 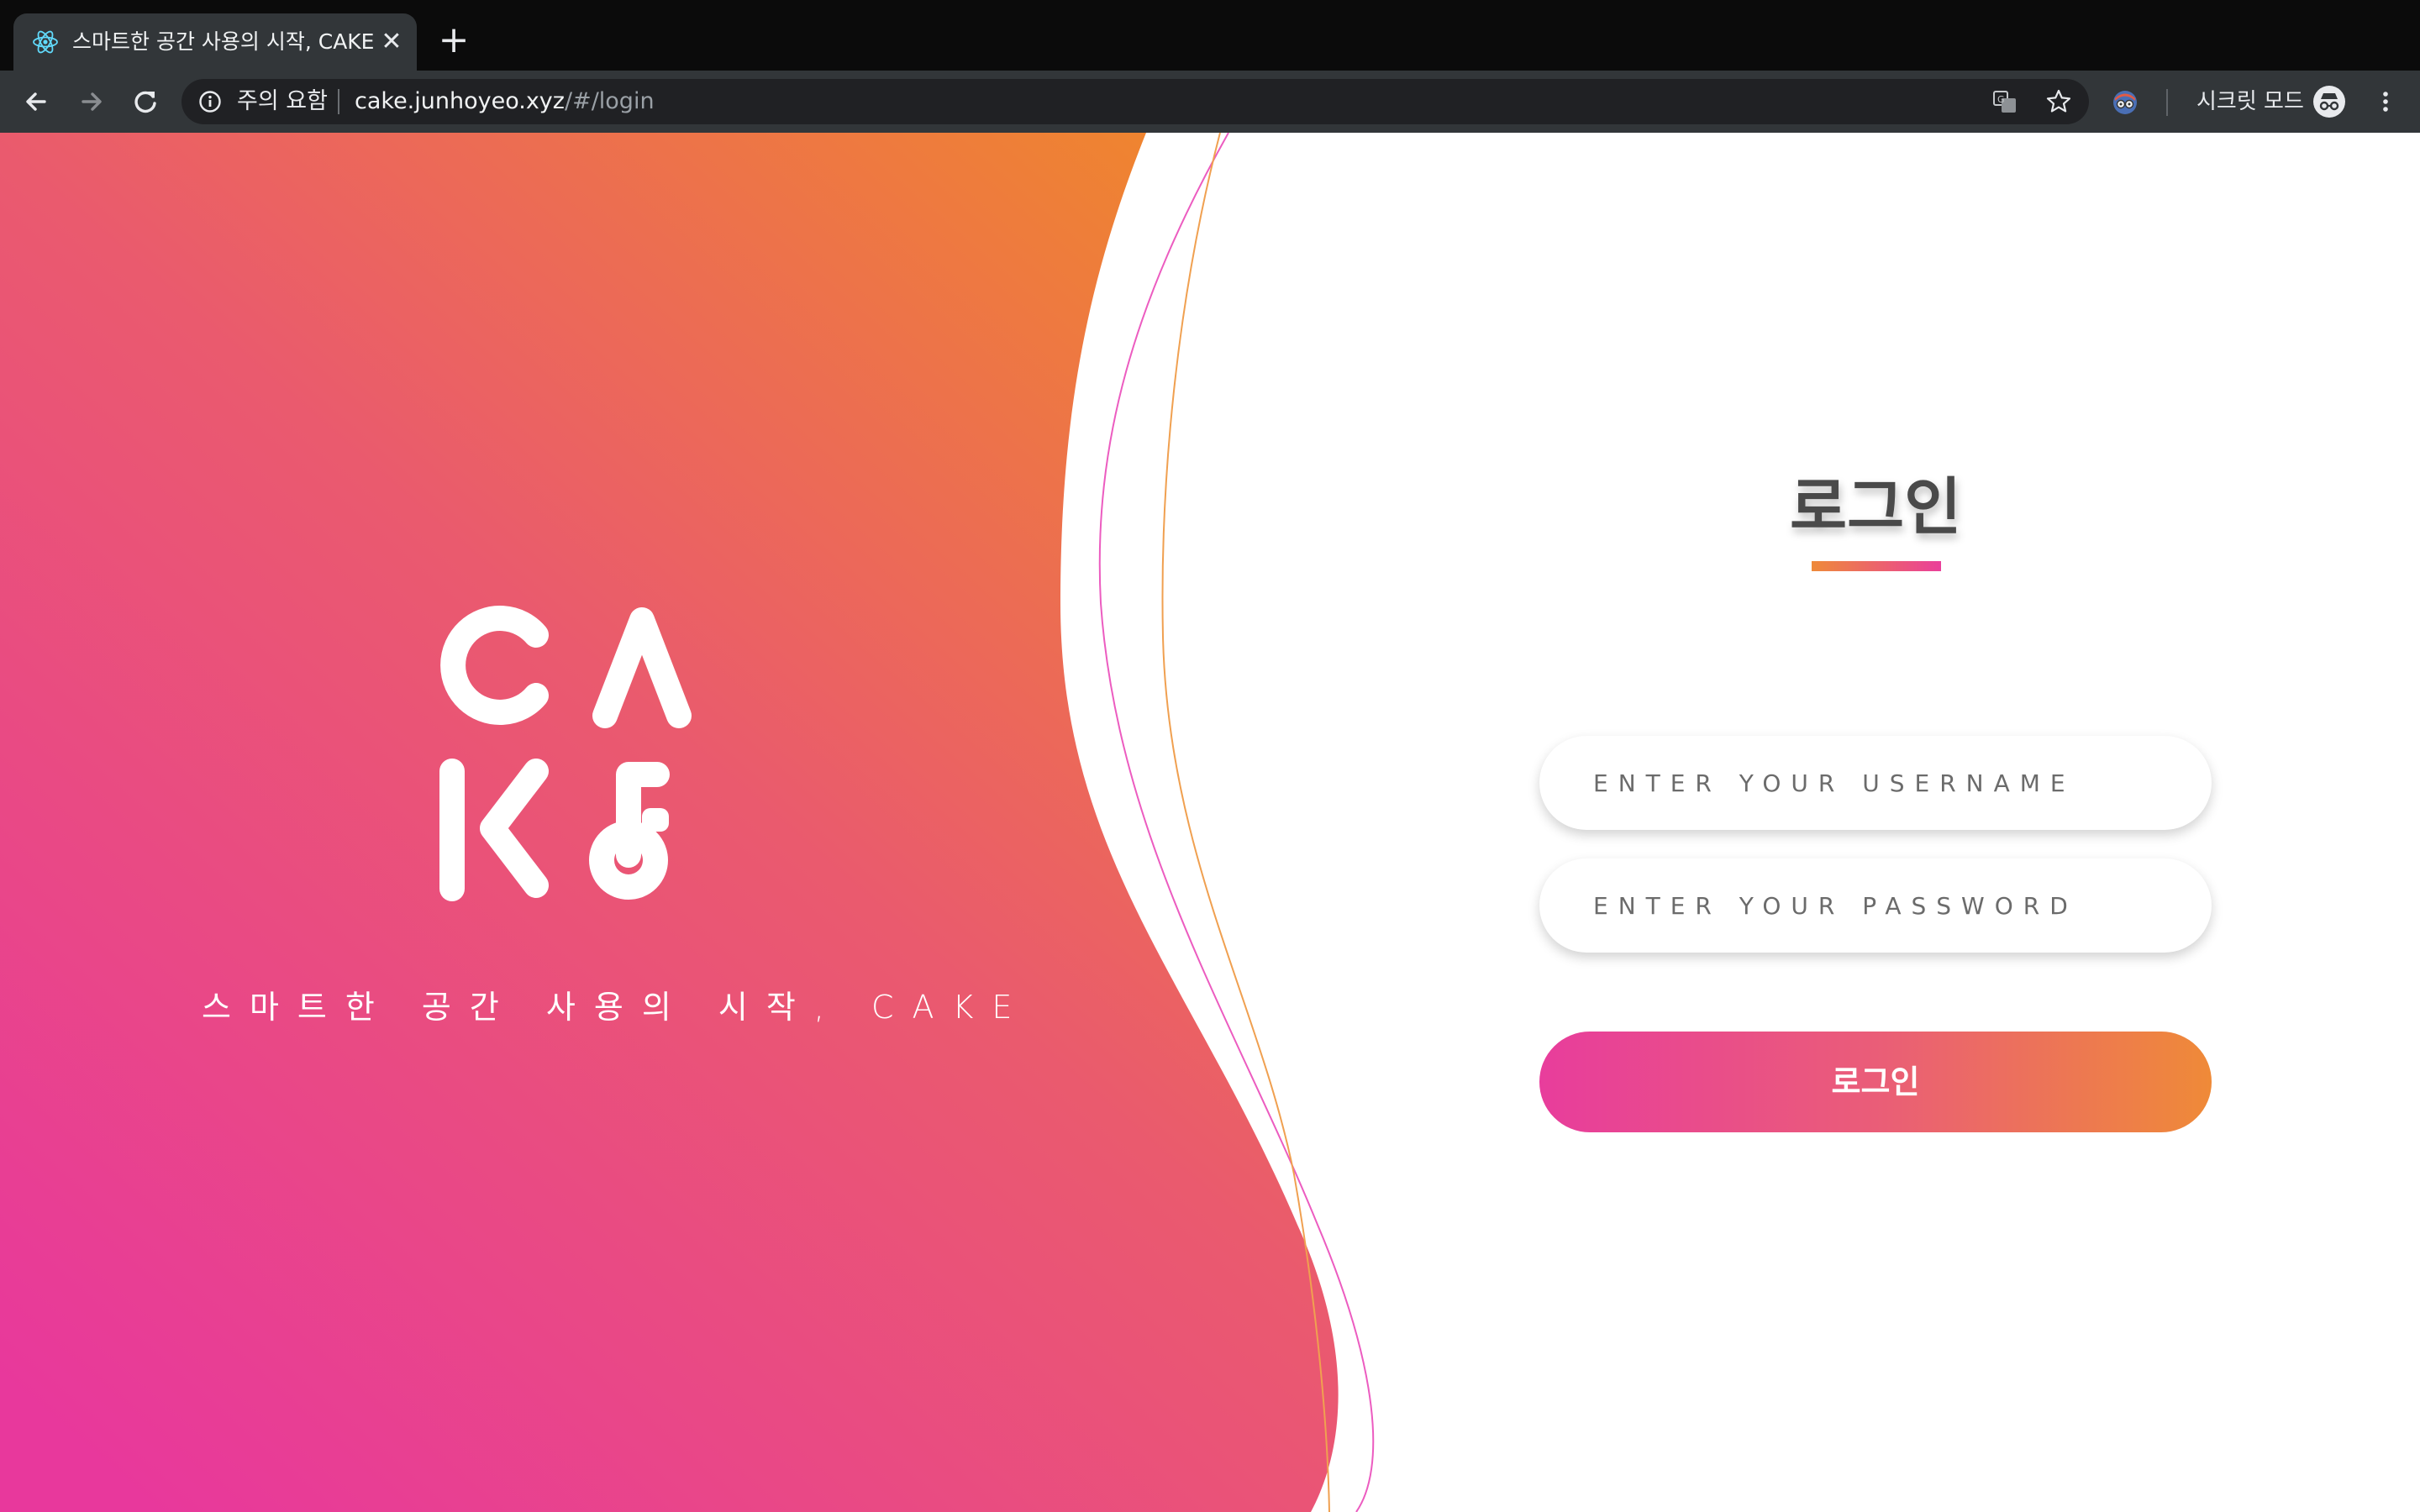 I want to click on tab-strip: 스마트한 공간 사용의 시작, CAKE ✕ +, so click(x=1210, y=35).